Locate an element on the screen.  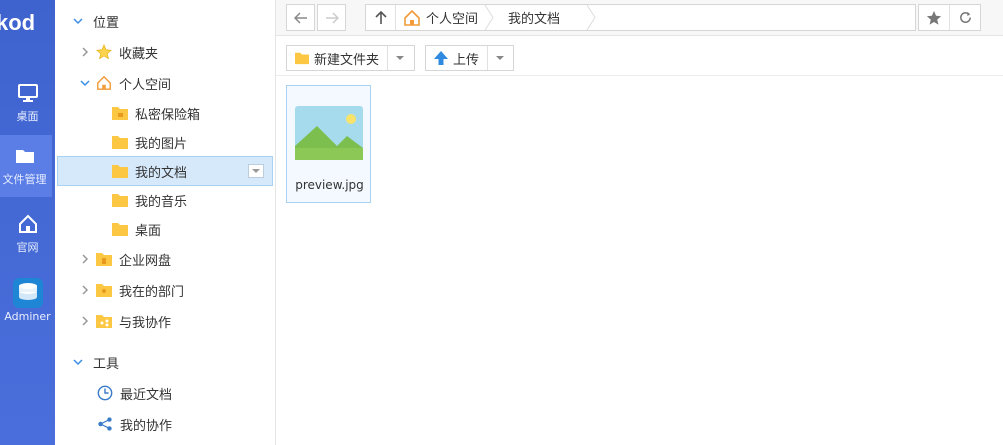
shared-folder-icon is located at coordinates (104, 321).